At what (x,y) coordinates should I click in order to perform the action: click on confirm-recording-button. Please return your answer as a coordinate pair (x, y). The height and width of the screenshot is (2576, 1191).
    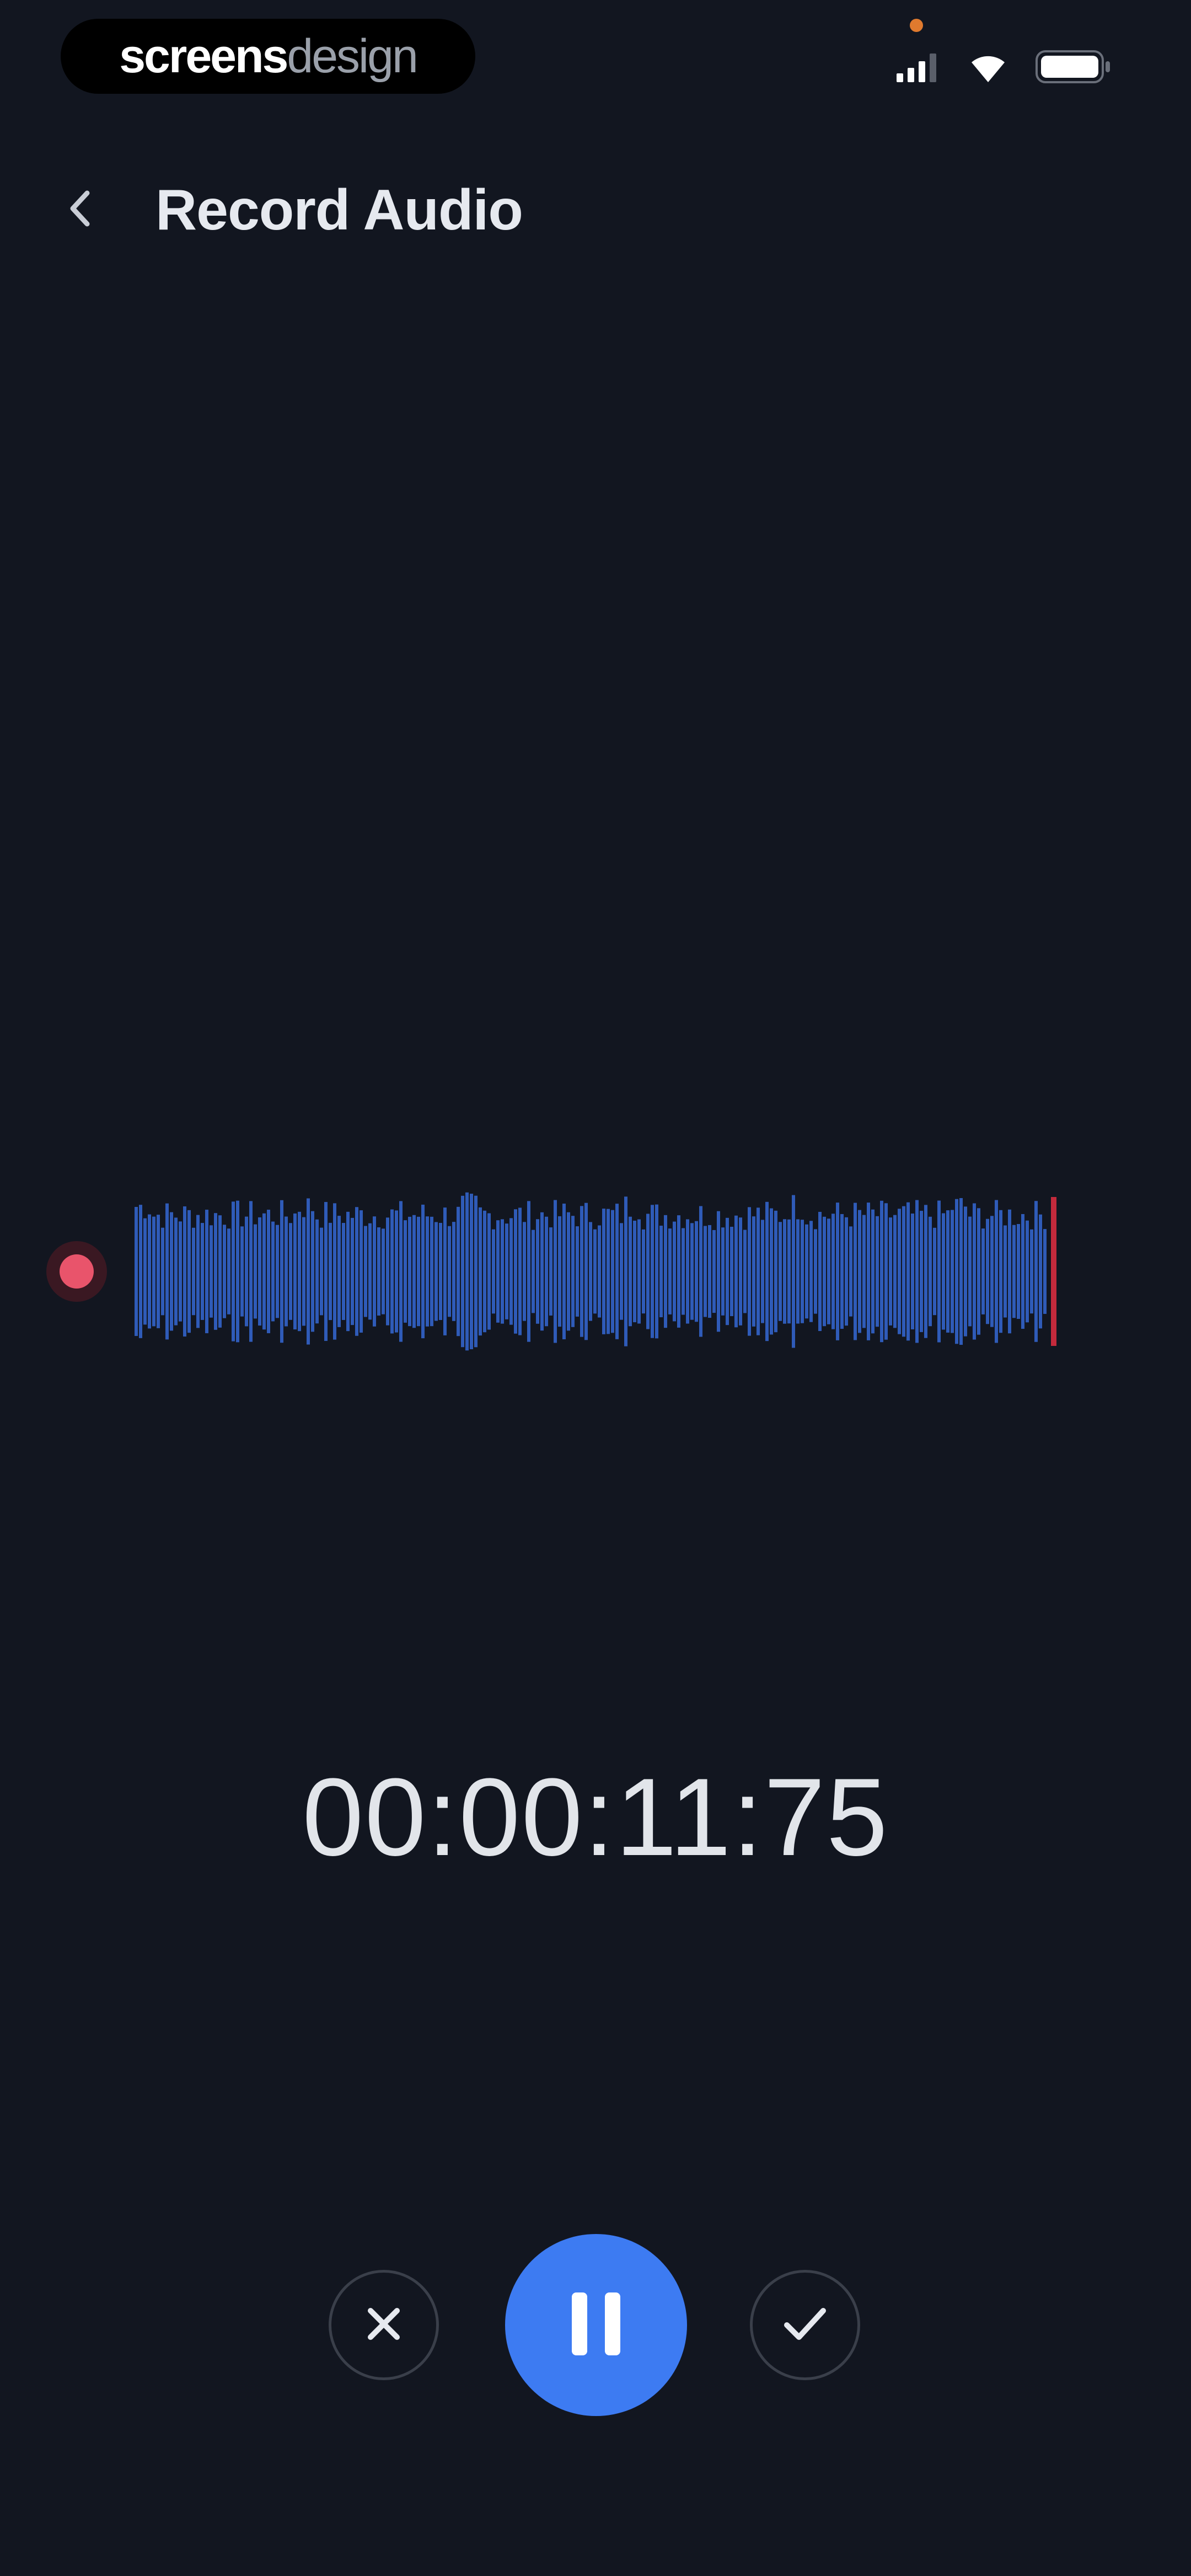
    Looking at the image, I should click on (805, 2325).